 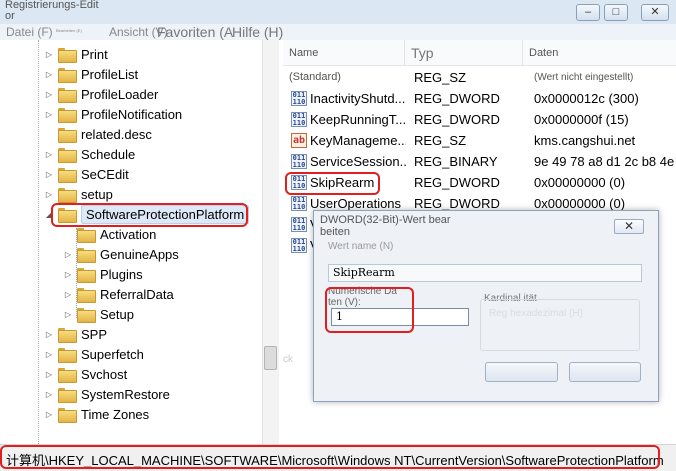 What do you see at coordinates (315, 77) in the screenshot?
I see `value-name: (Standard)` at bounding box center [315, 77].